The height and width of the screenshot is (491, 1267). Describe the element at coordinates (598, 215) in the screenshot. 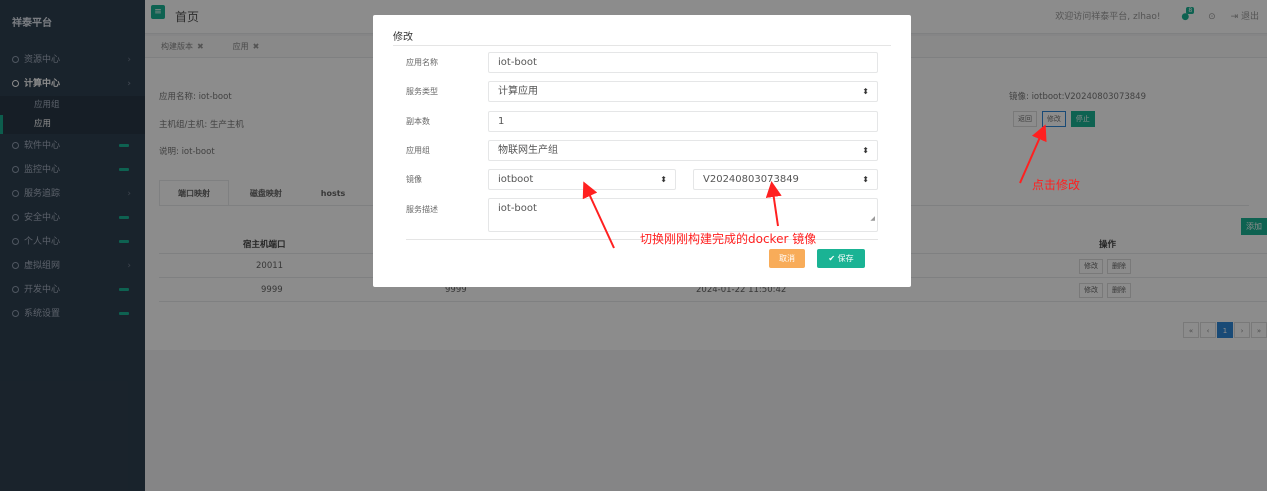

I see `arrow-to-image-select` at that location.